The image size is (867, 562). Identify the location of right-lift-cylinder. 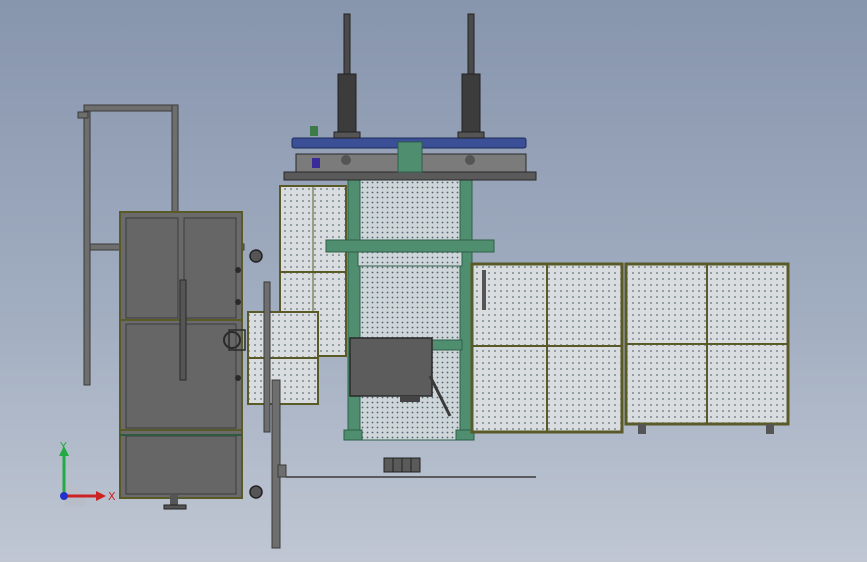
(471, 76).